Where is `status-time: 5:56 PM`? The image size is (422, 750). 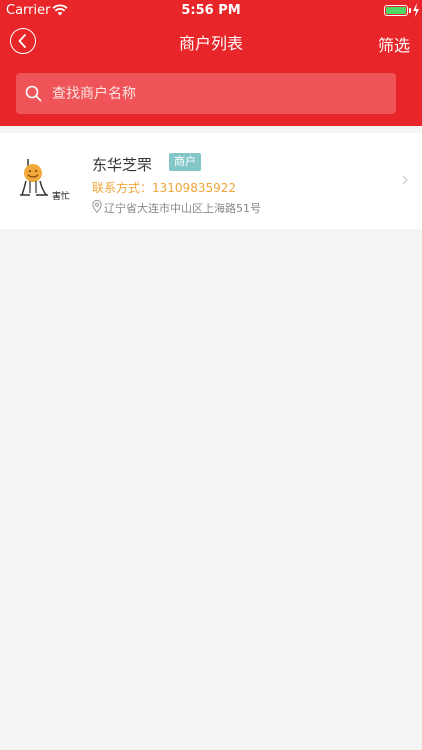 status-time: 5:56 PM is located at coordinates (211, 10).